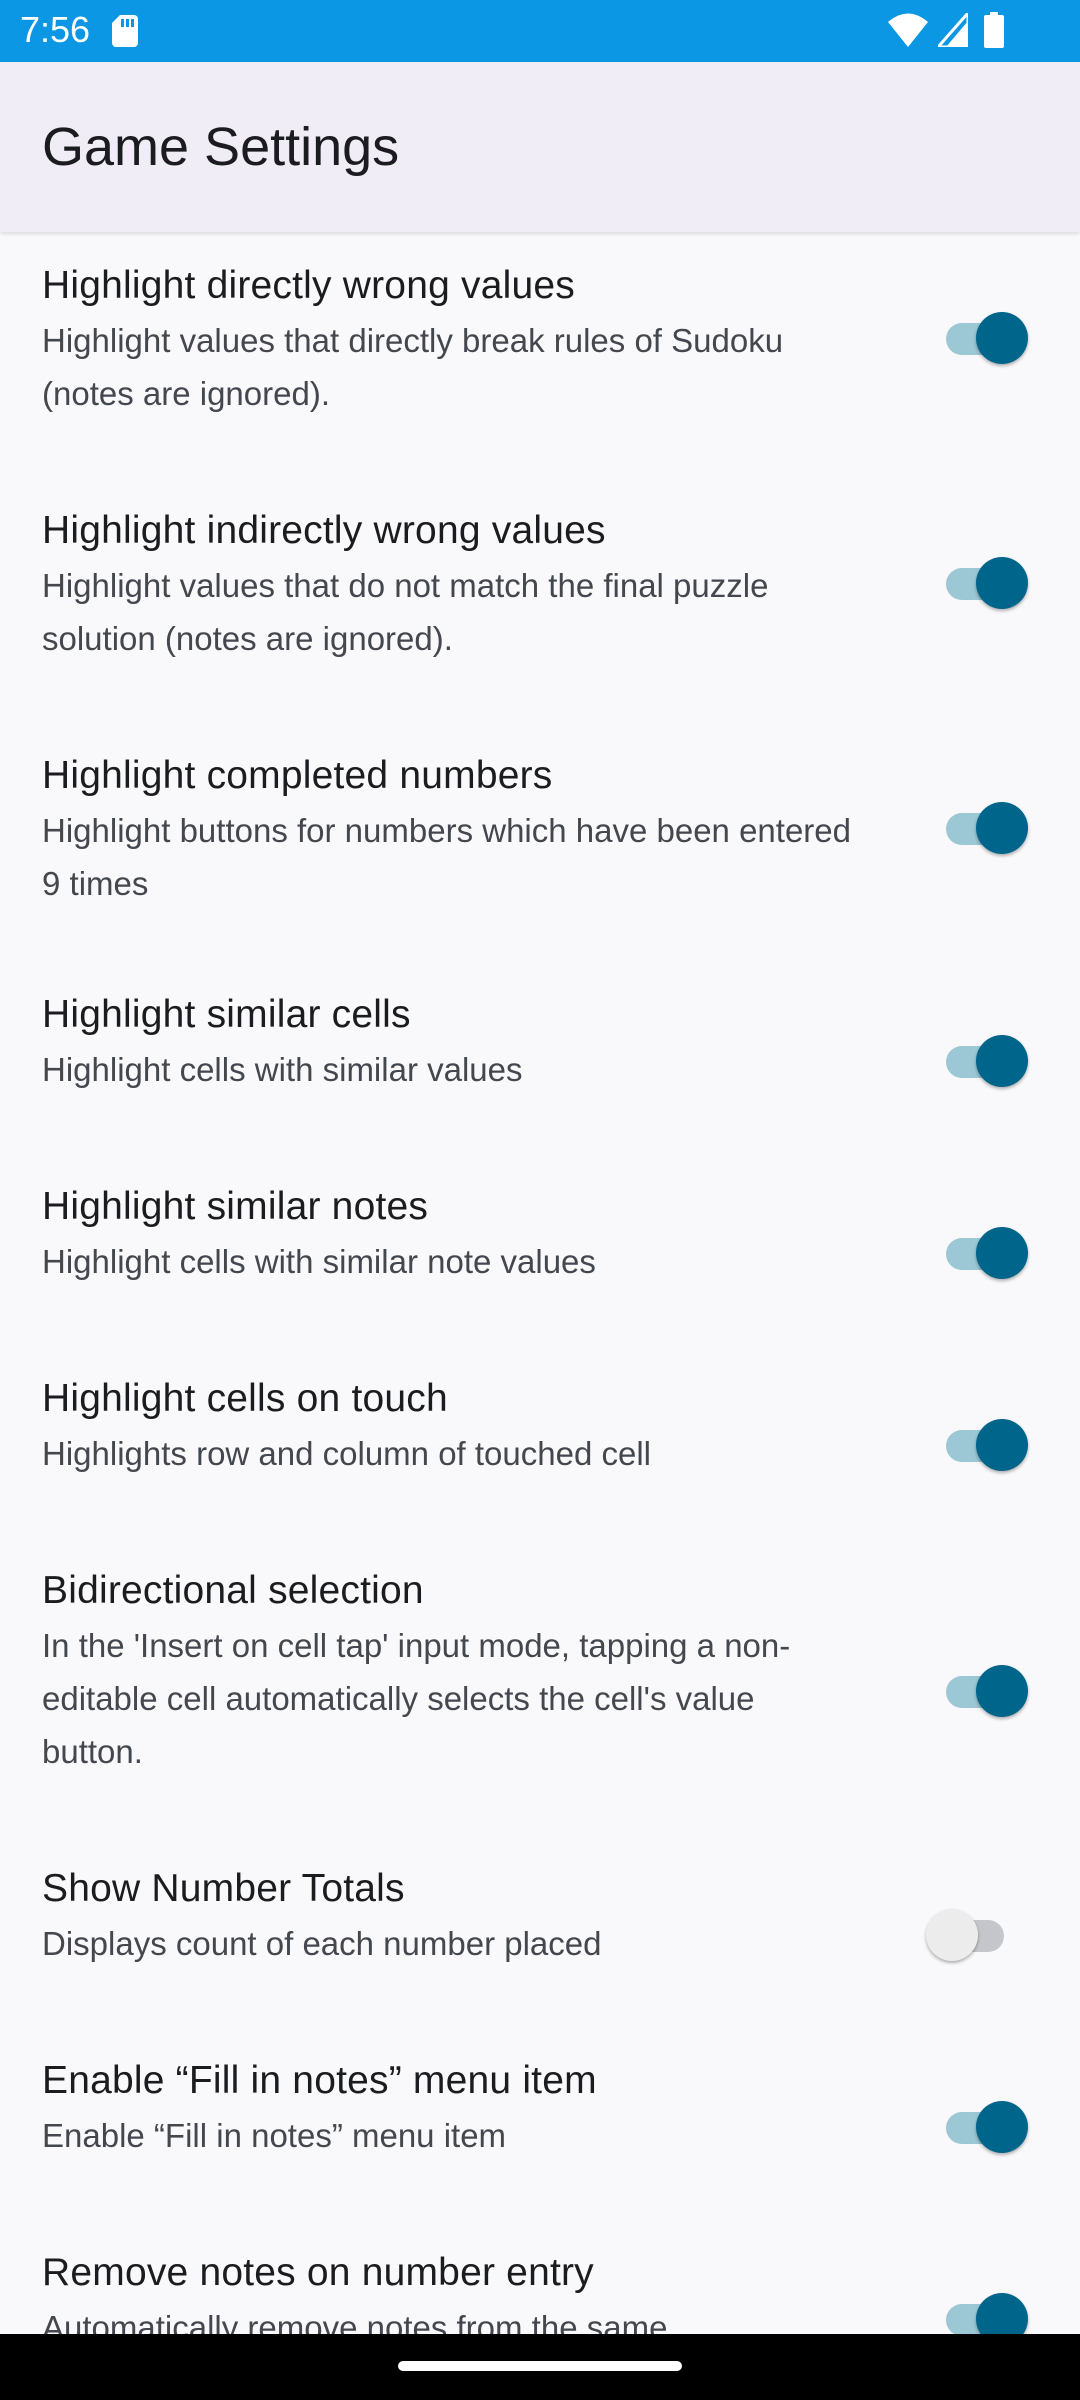 The image size is (1080, 2400). What do you see at coordinates (322, 1943) in the screenshot?
I see `setting-summary: Displays count of each number placed` at bounding box center [322, 1943].